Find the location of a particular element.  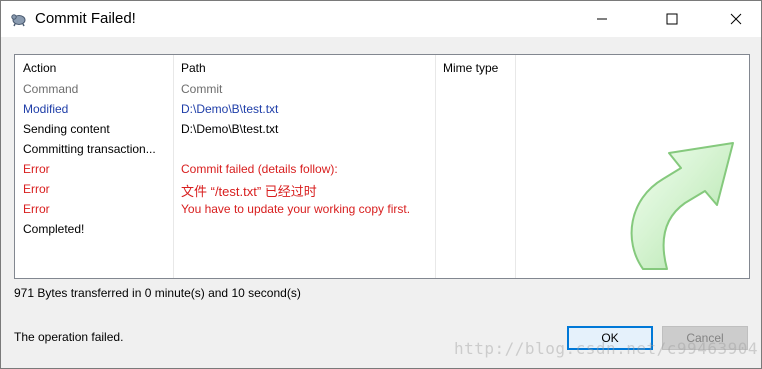

watermark: http://blog.csdn.net/c99463904 is located at coordinates (606, 348).